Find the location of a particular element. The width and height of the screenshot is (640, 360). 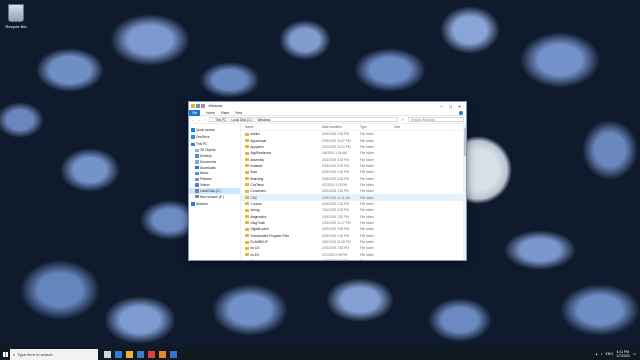

forward-button: → is located at coordinates (199, 119).